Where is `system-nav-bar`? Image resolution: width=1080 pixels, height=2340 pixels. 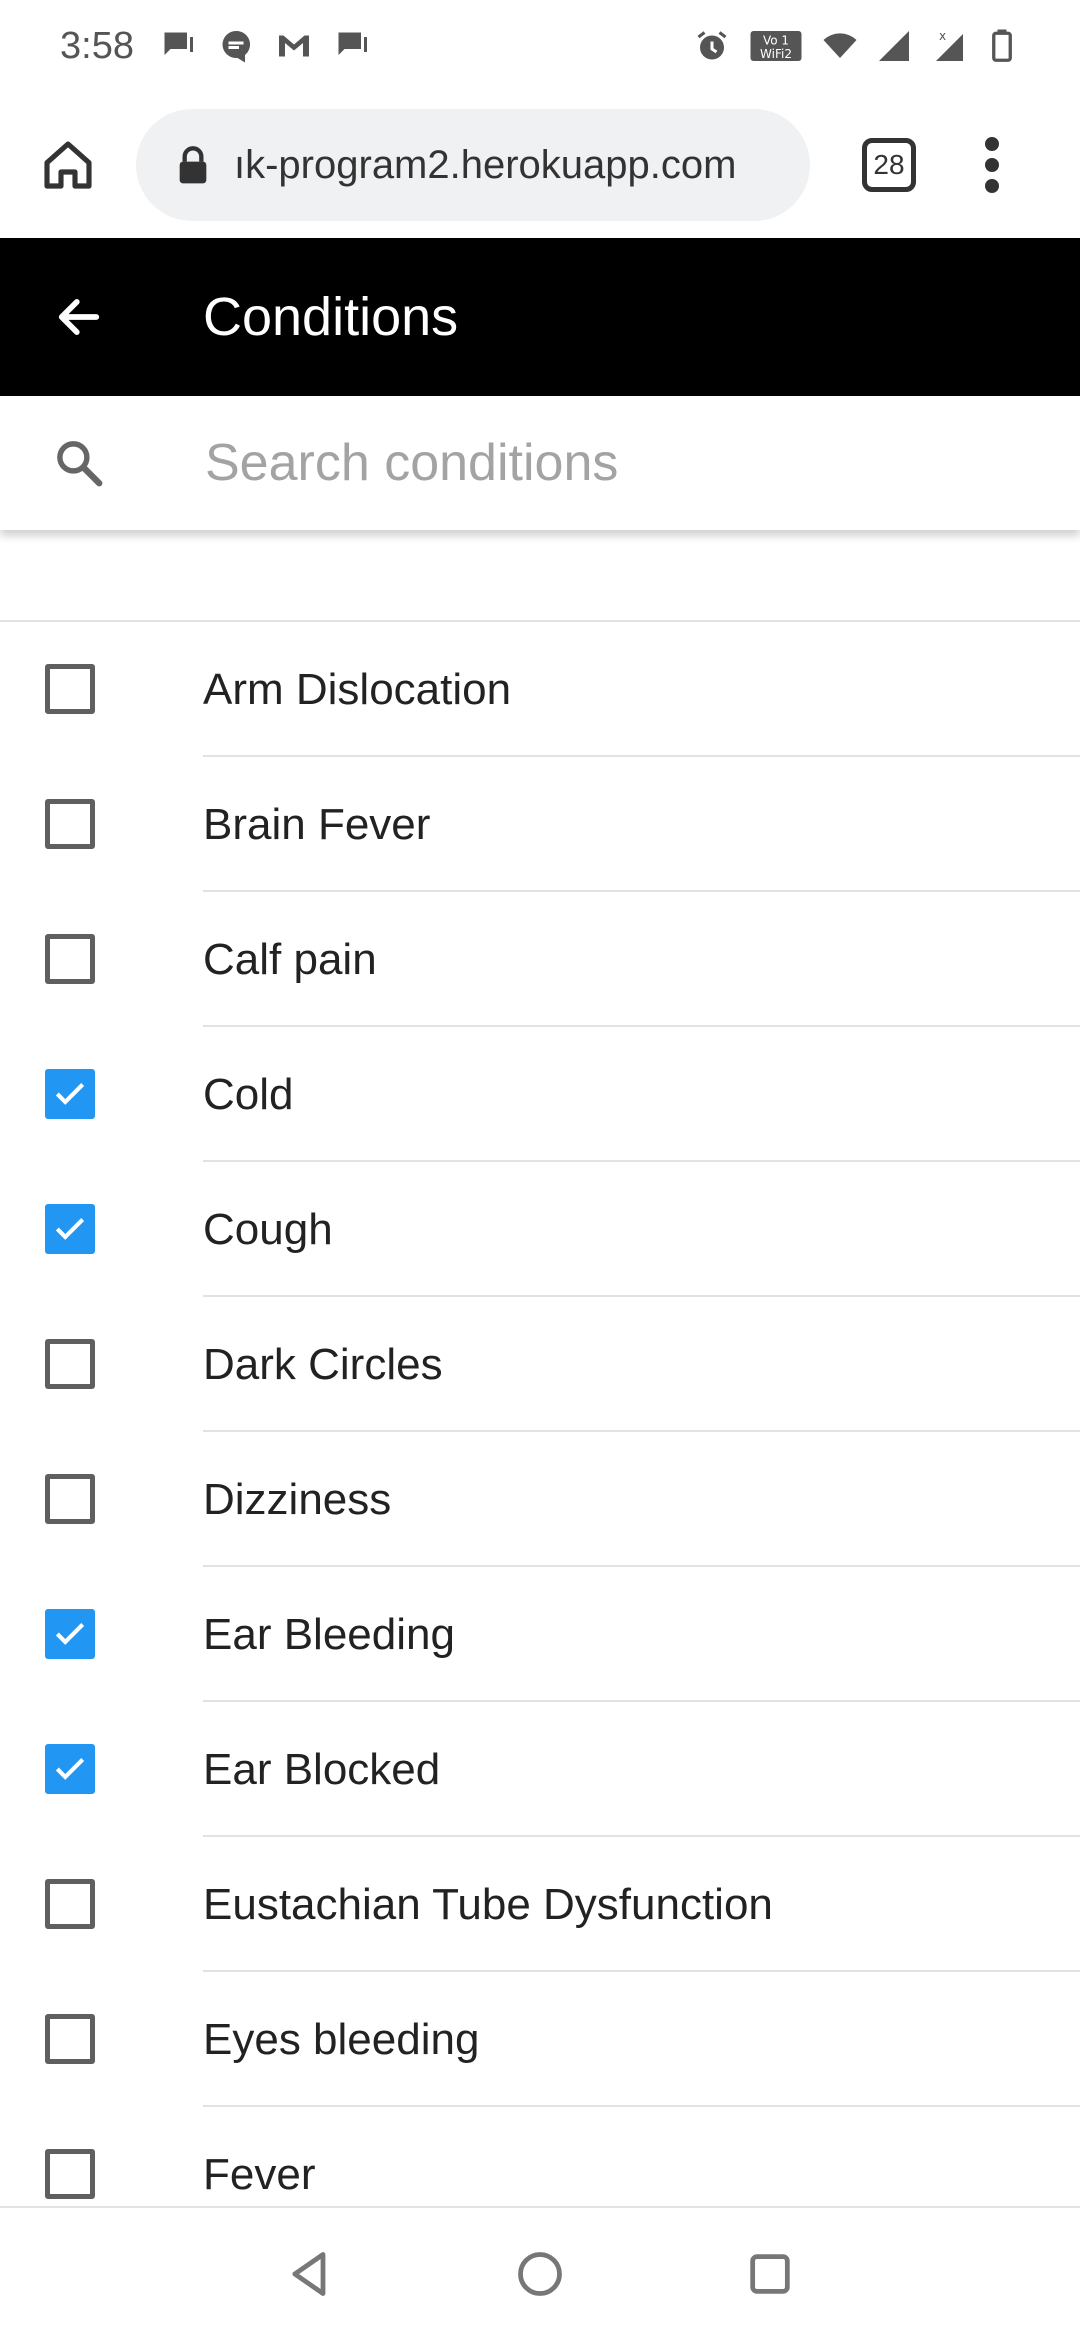 system-nav-bar is located at coordinates (540, 2273).